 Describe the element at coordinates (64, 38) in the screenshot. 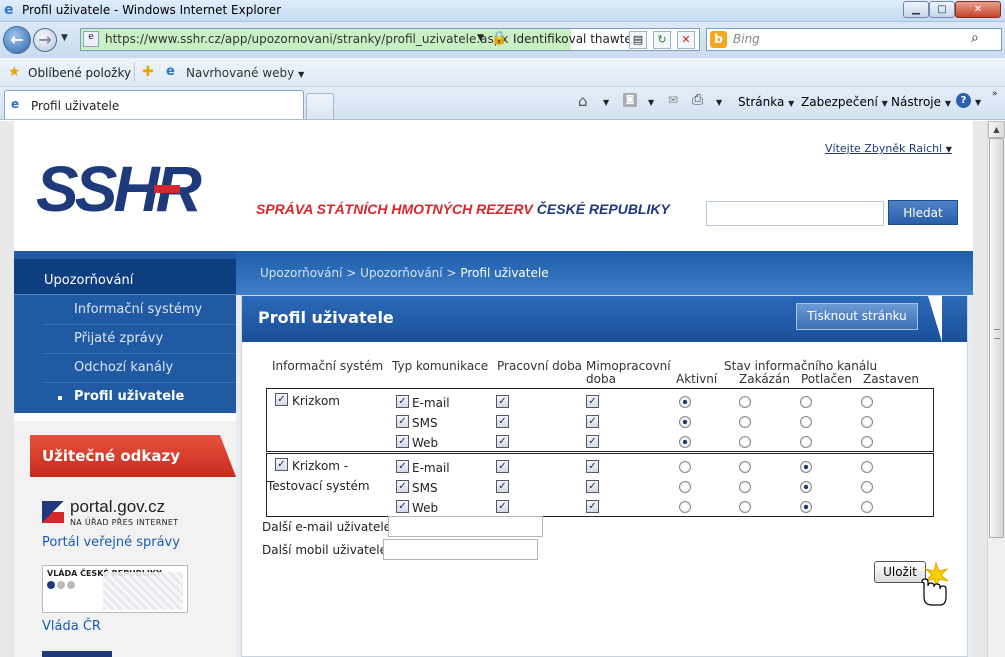

I see `recent-pages-dropdown: ▼` at that location.